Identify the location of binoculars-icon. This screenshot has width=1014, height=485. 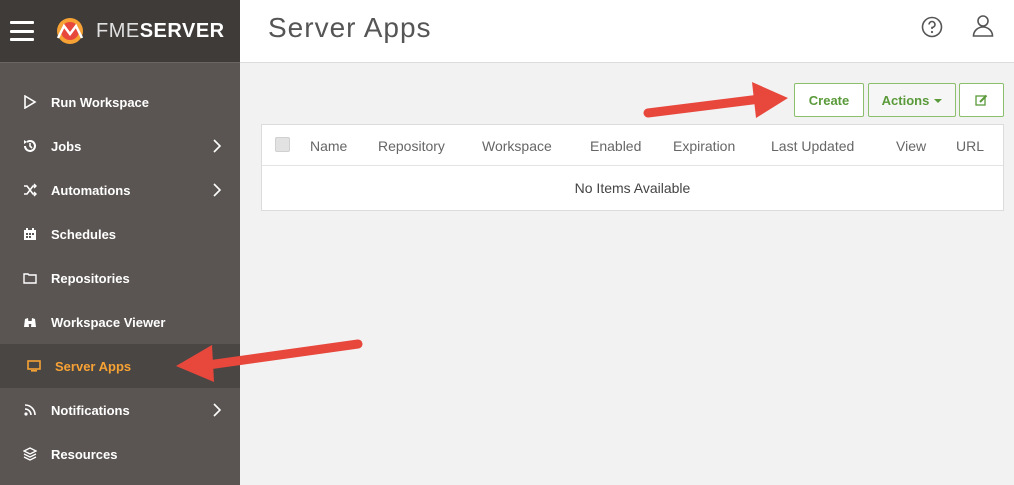
(30, 322).